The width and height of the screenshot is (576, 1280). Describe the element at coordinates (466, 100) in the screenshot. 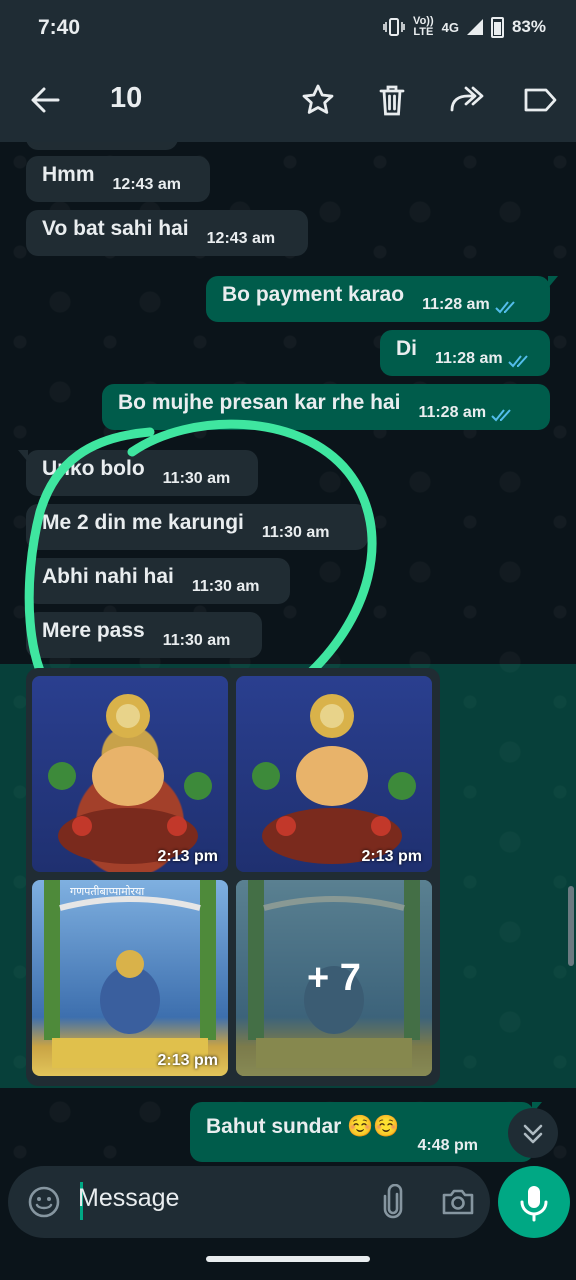

I see `forward-icon` at that location.